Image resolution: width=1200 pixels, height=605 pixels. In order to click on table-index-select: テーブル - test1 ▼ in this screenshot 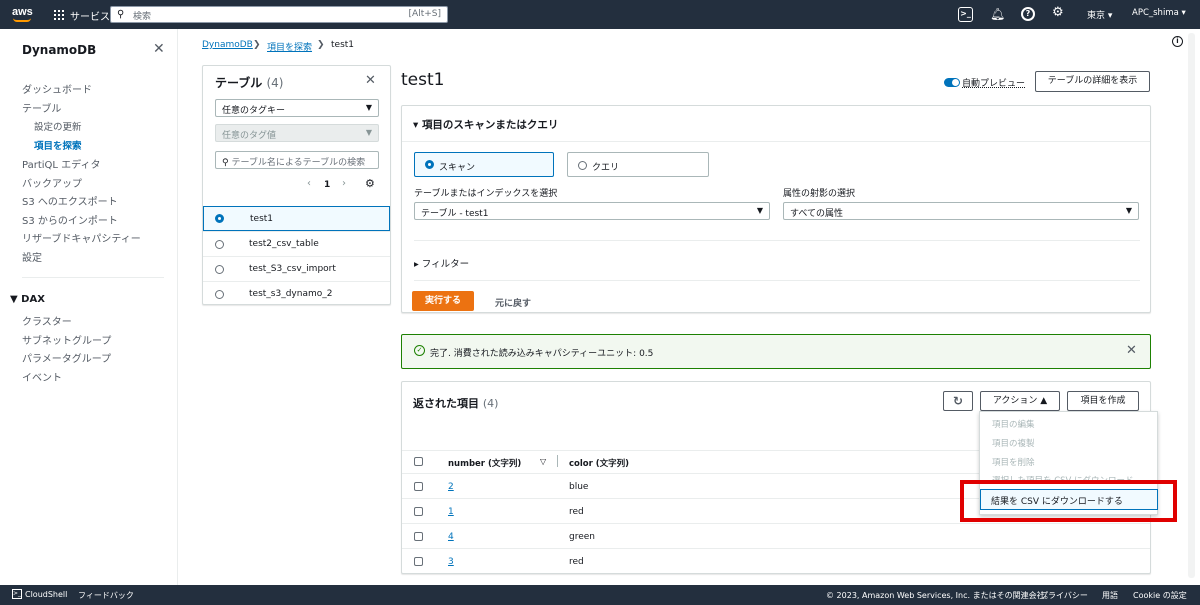, I will do `click(592, 211)`.